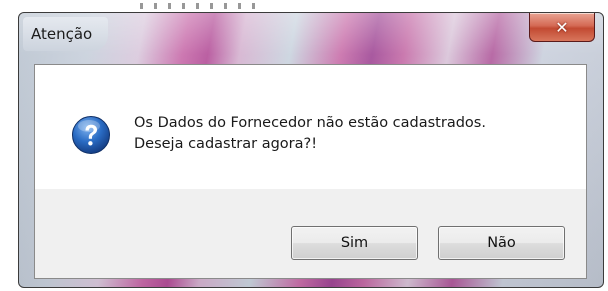 Image resolution: width=608 pixels, height=291 pixels. Describe the element at coordinates (62, 34) in the screenshot. I see `dialog-title: Atenção` at that location.